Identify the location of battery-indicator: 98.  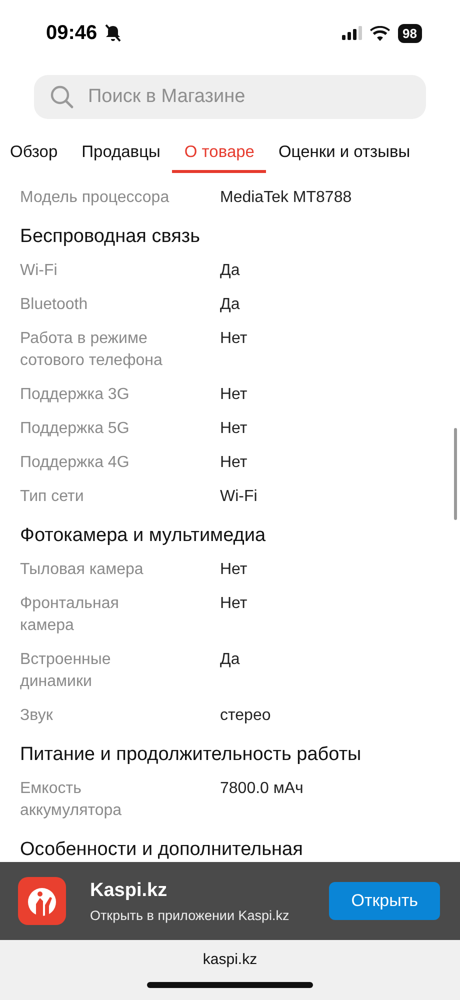
(410, 33).